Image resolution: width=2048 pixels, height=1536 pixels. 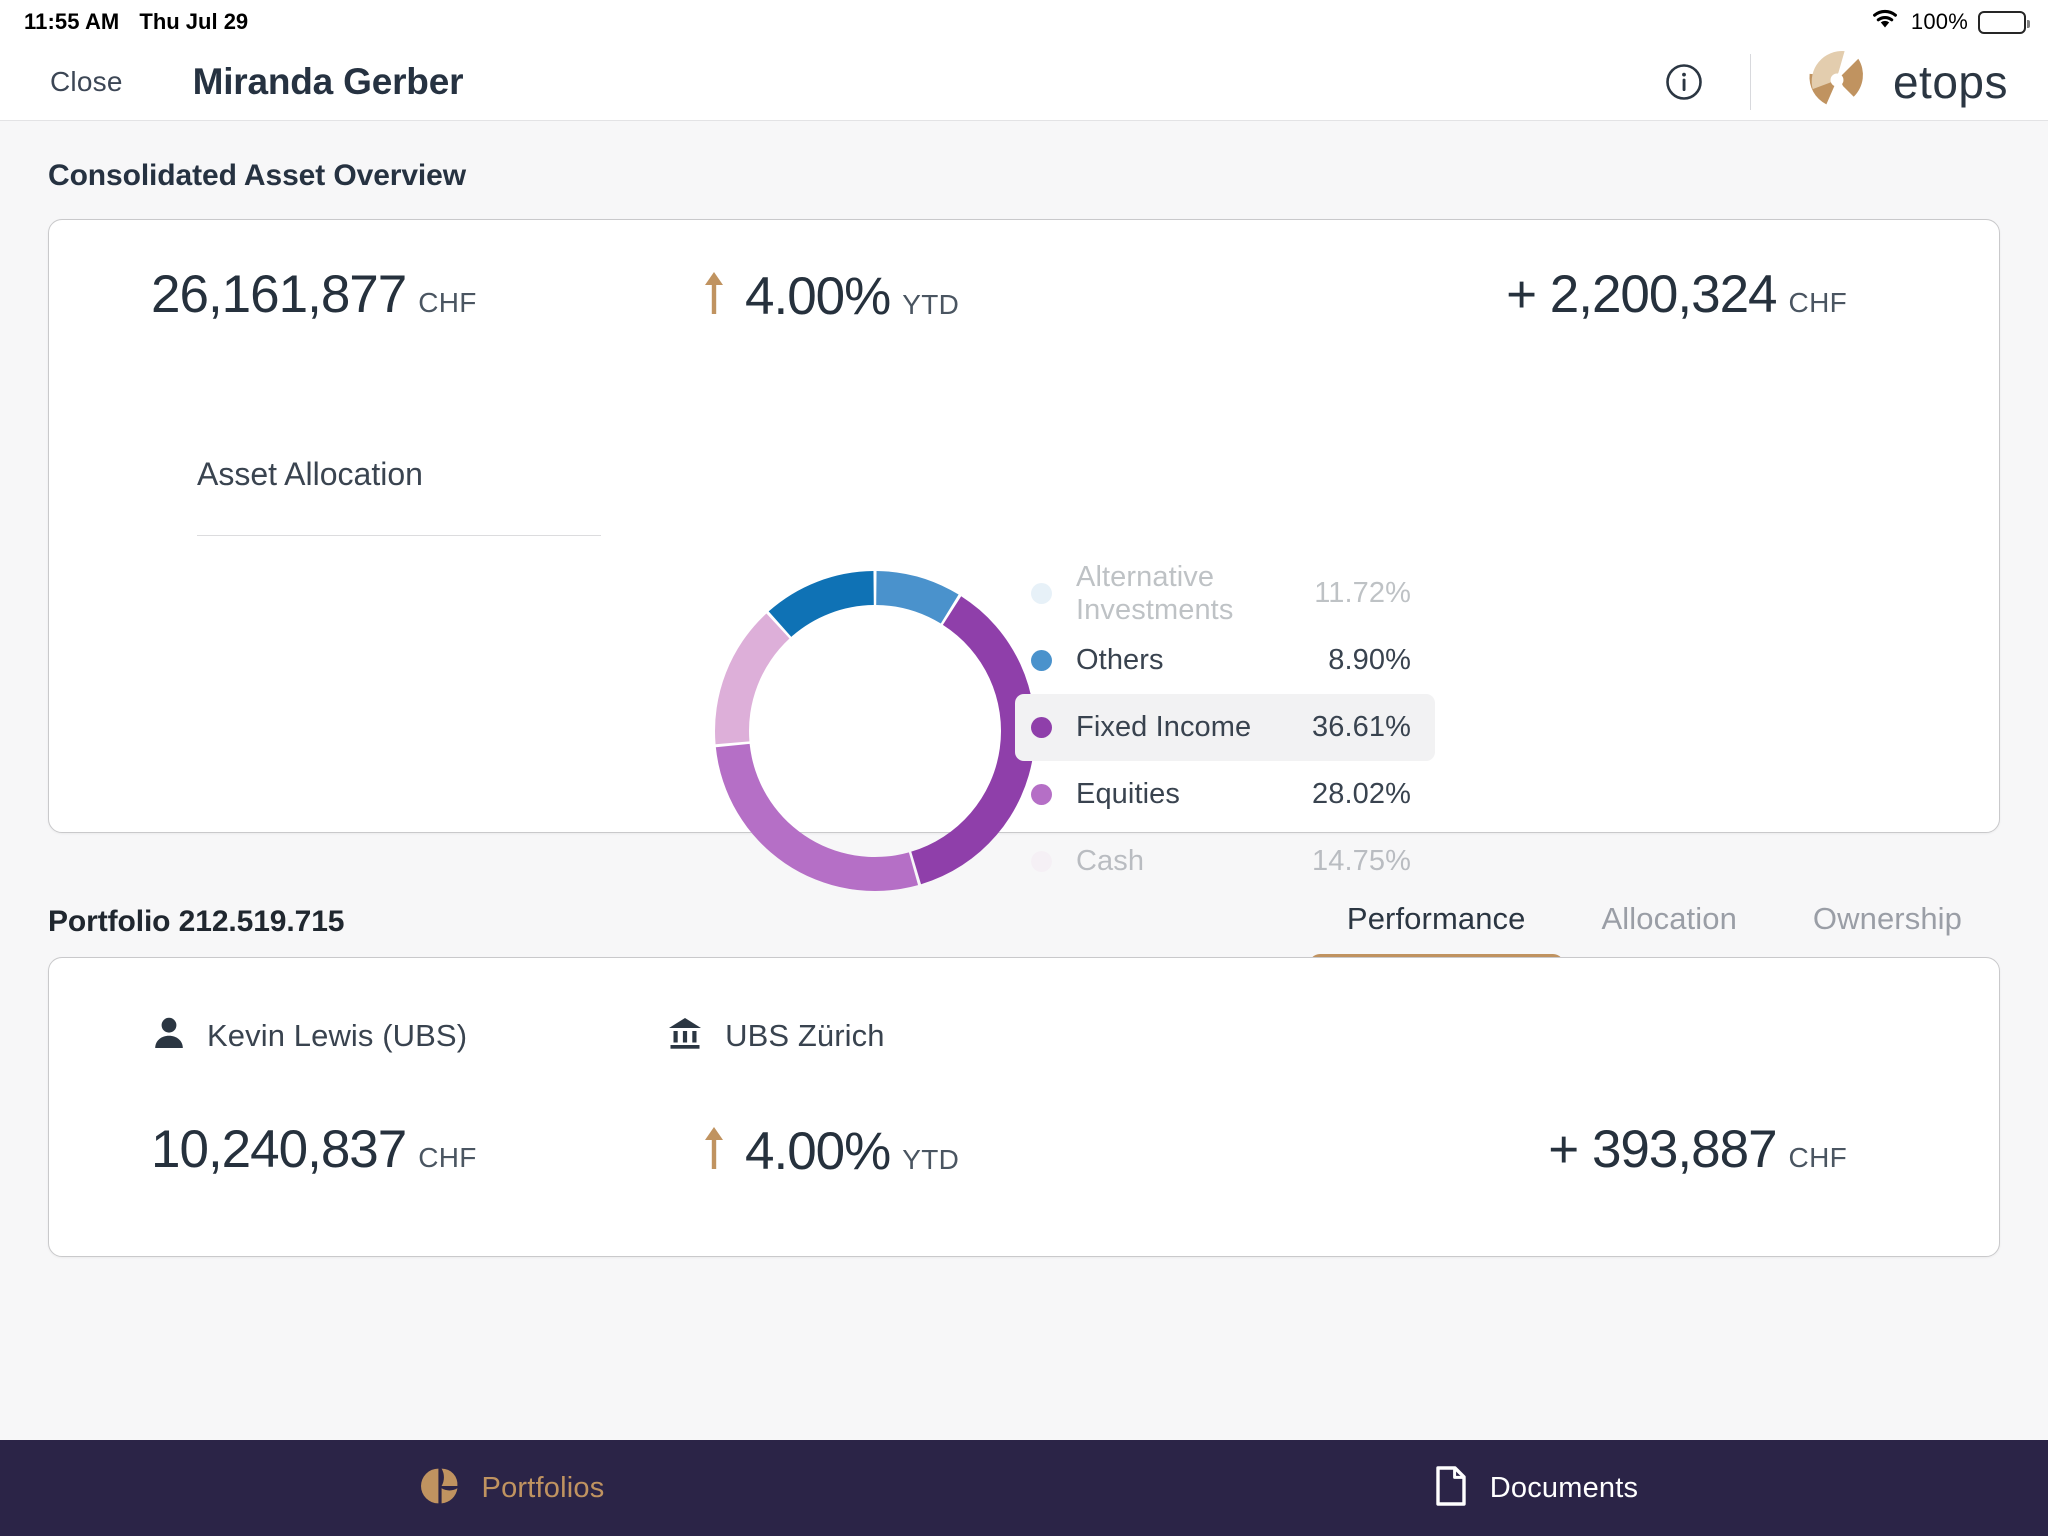 What do you see at coordinates (1024, 82) in the screenshot?
I see `app-header: Close Miranda Gerber etops` at bounding box center [1024, 82].